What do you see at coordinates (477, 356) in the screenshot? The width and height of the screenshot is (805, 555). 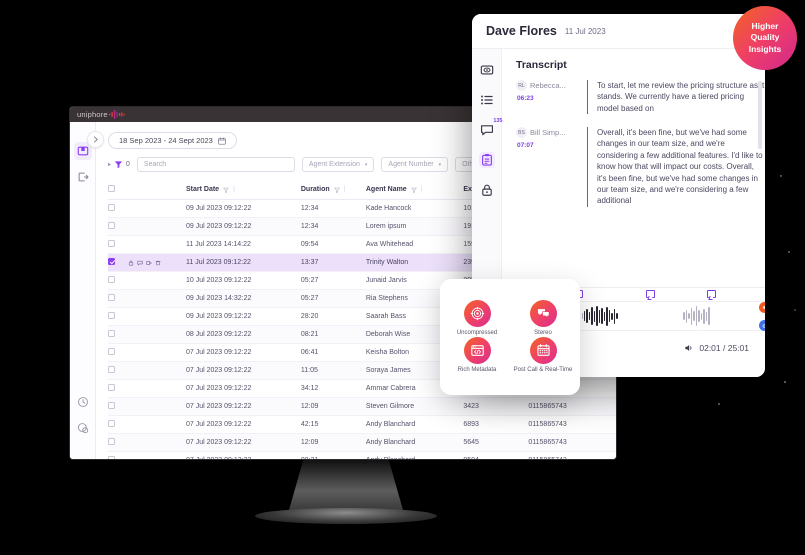 I see `feature-rich-metadata: Rich Metadata` at bounding box center [477, 356].